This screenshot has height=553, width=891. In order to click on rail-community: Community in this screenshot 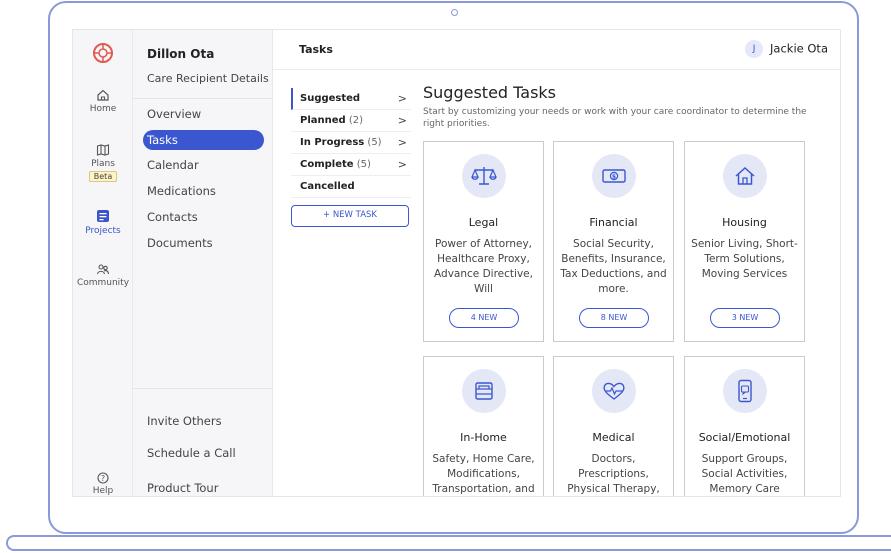, I will do `click(103, 275)`.